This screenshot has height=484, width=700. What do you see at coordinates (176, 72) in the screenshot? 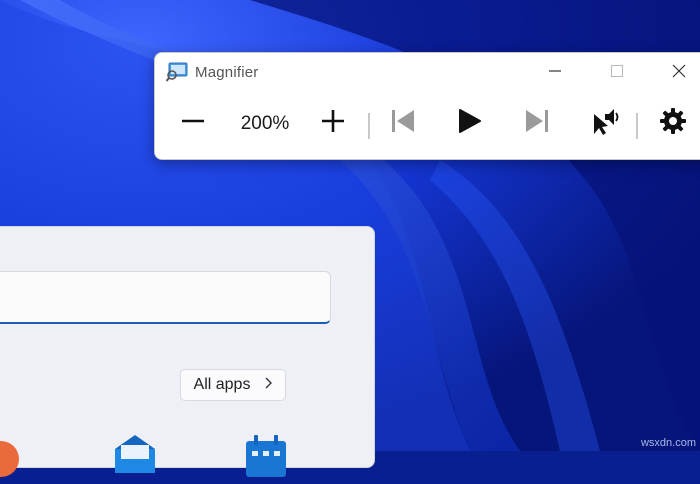
I see `magnifier-app-icon` at bounding box center [176, 72].